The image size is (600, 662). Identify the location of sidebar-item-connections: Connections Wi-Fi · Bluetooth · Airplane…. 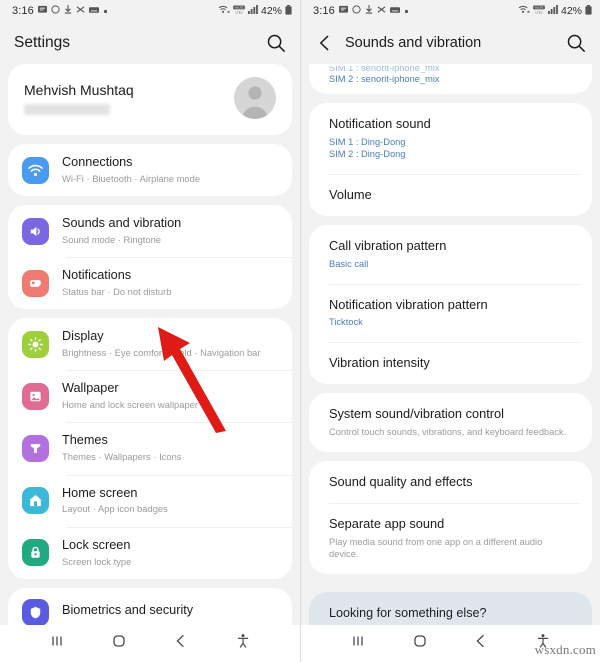
(150, 170).